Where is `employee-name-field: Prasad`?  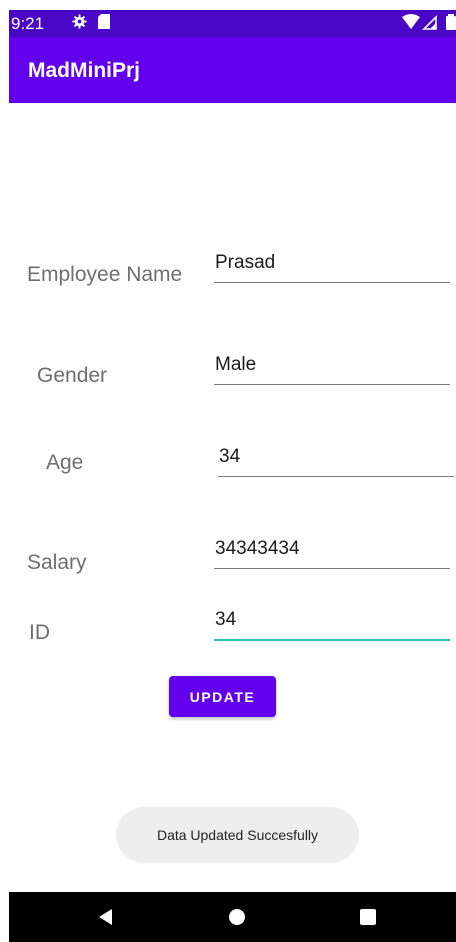 employee-name-field: Prasad is located at coordinates (332, 267).